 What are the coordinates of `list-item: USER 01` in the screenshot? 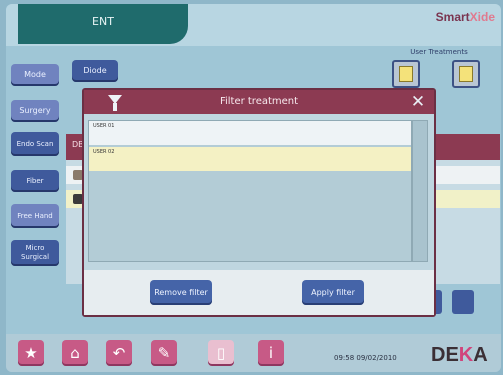 It's located at (250, 133).